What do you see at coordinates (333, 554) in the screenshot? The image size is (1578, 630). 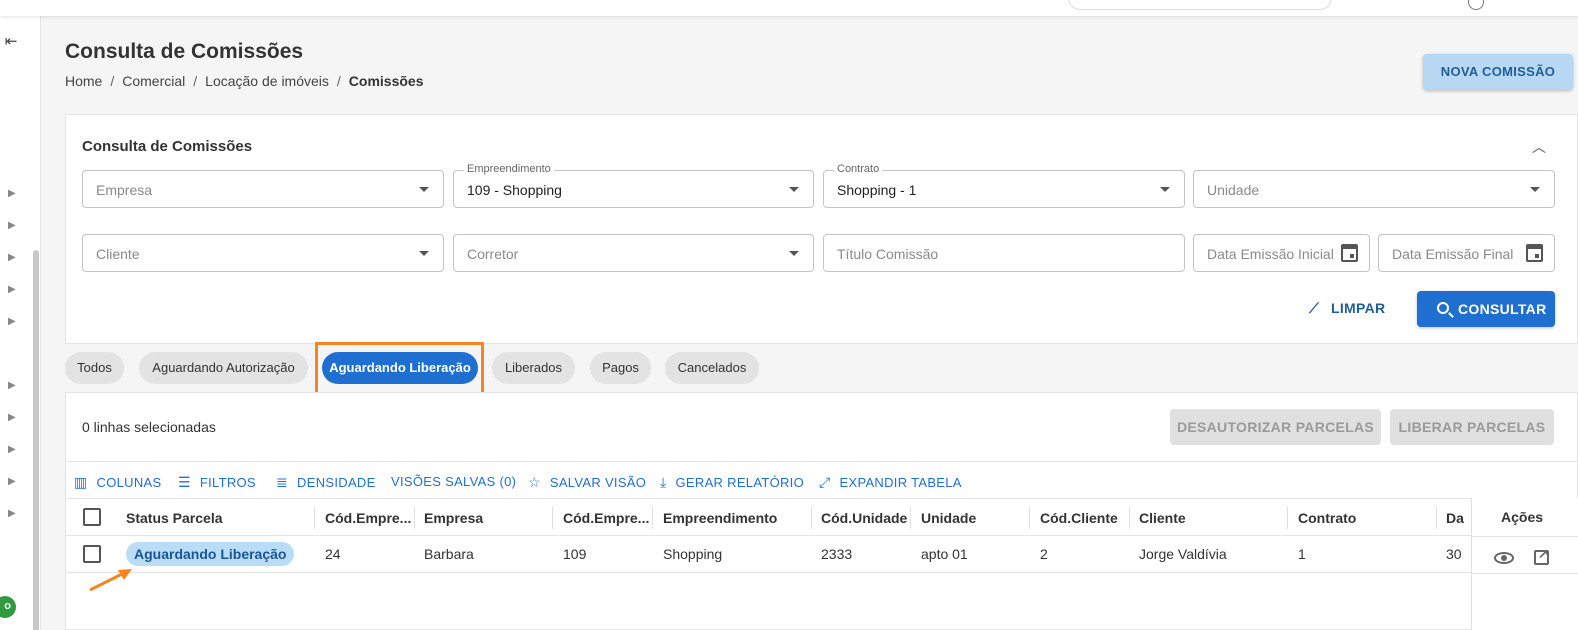 I see `cell-cod-empresa: 24` at bounding box center [333, 554].